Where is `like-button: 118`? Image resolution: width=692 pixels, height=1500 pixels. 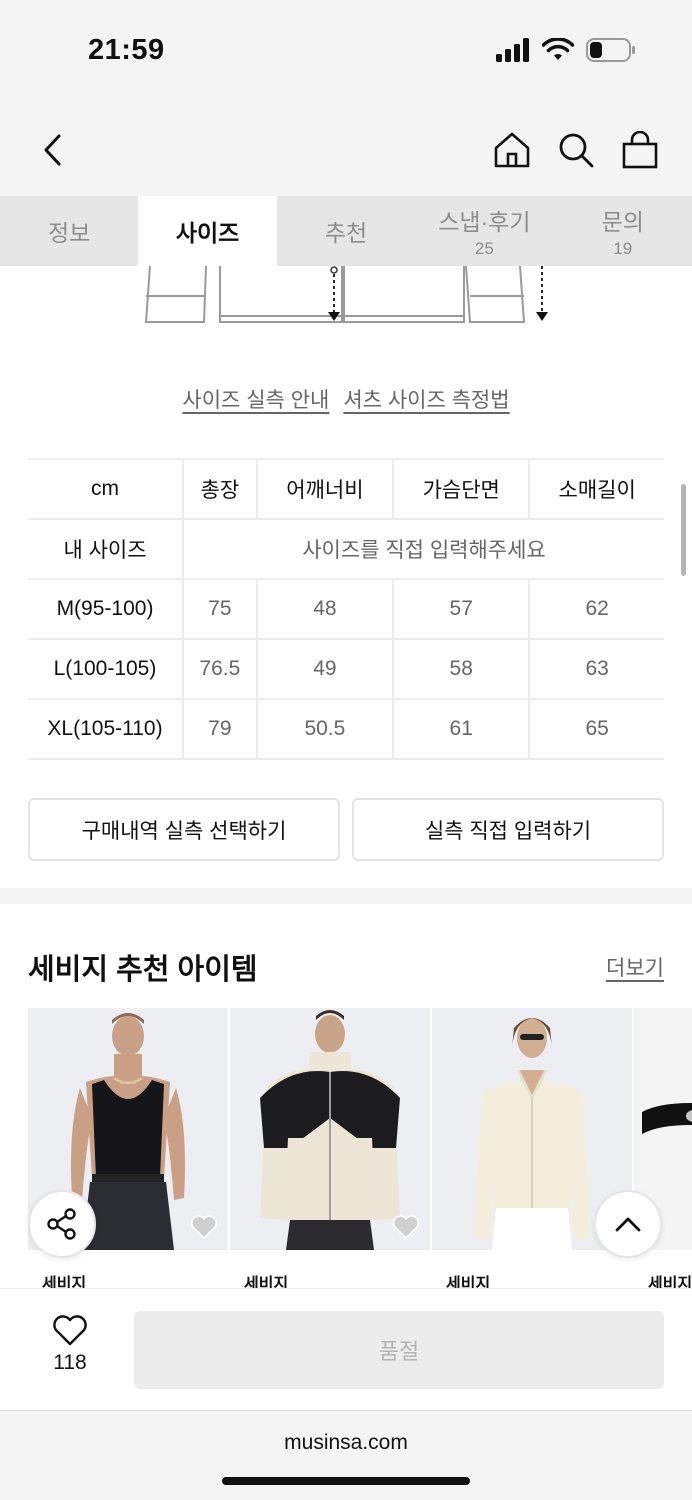 like-button: 118 is located at coordinates (70, 1345).